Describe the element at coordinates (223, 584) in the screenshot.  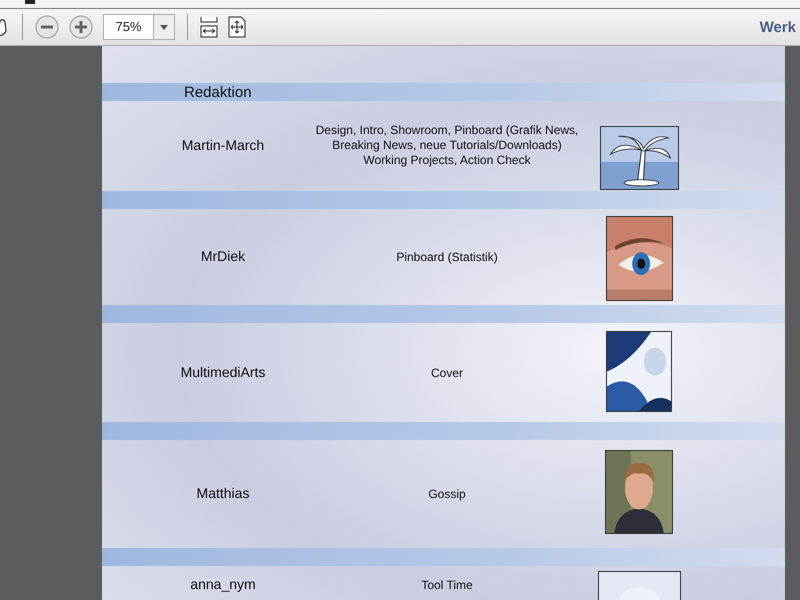
I see `member-name: anna_nym` at that location.